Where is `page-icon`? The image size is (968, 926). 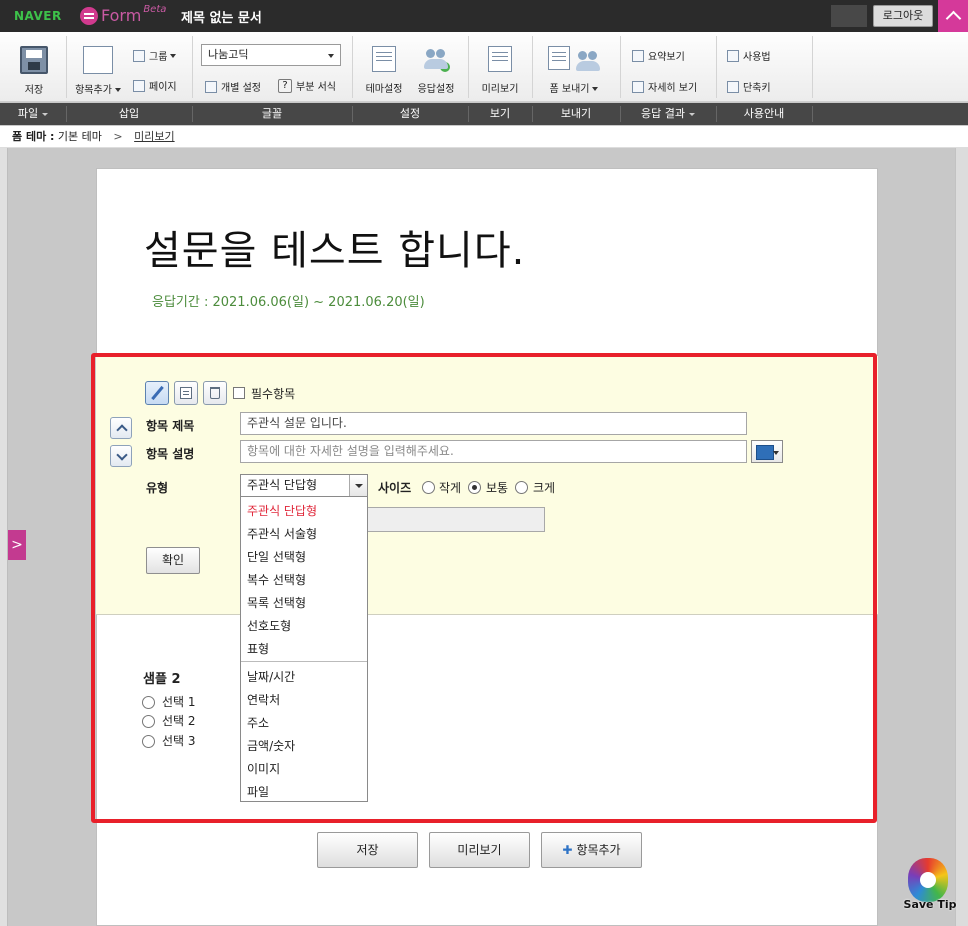
page-icon is located at coordinates (139, 85).